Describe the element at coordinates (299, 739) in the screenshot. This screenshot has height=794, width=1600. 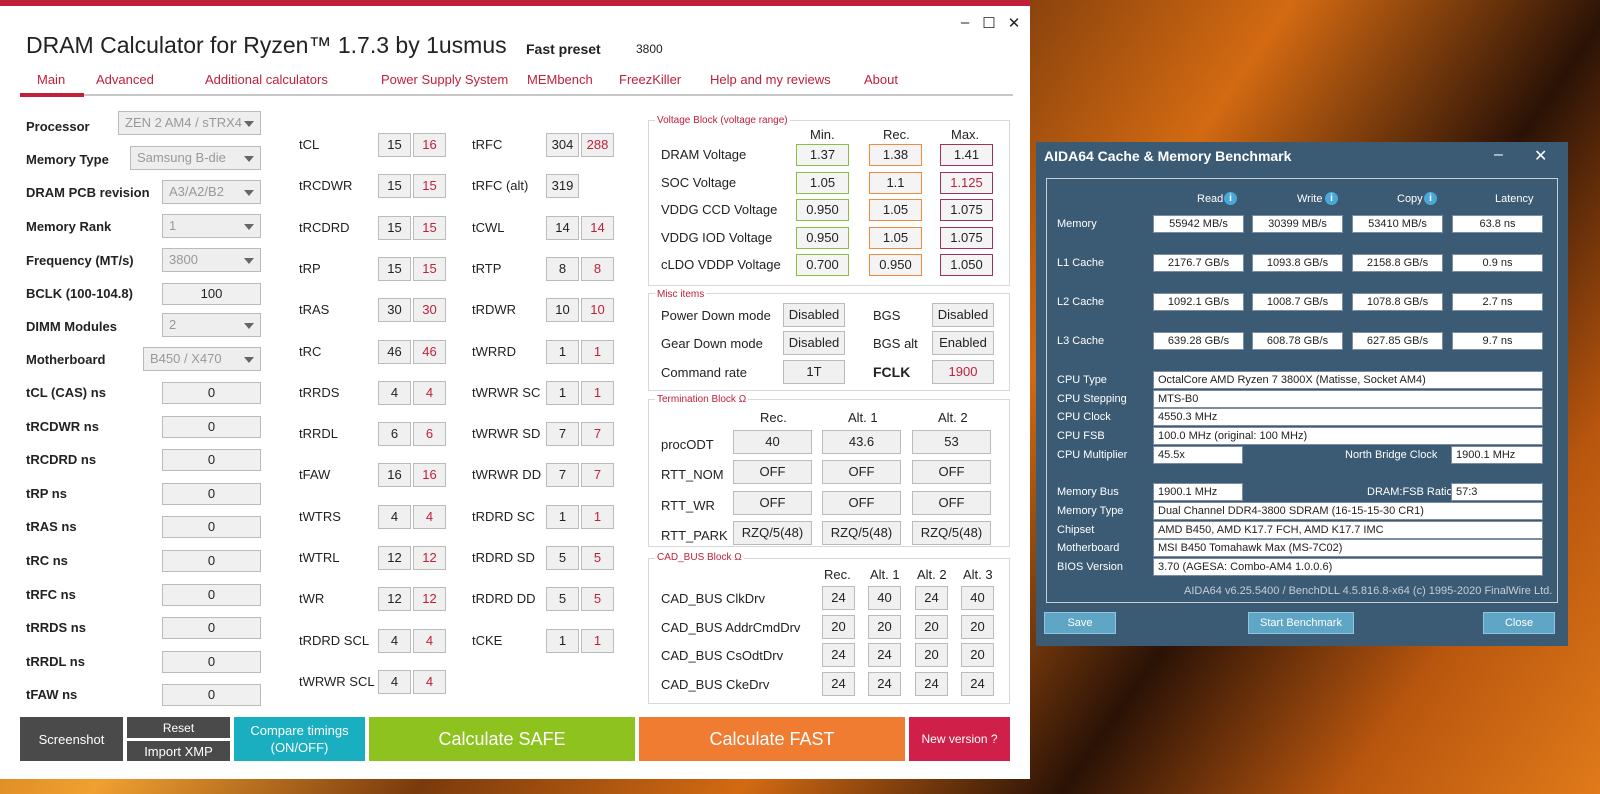
I see `compare-timings-button: Compare timings (ON/OFF)` at that location.